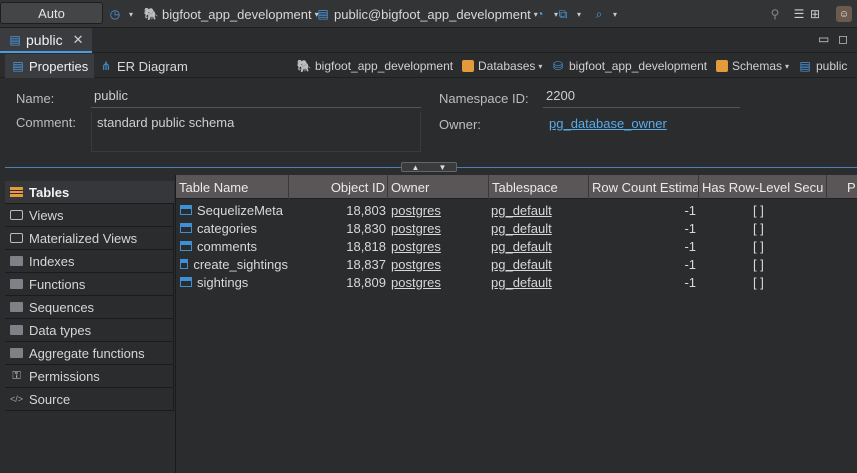  Describe the element at coordinates (502, 66) in the screenshot. I see `breadcrumb-databases: Databases ▾` at that location.